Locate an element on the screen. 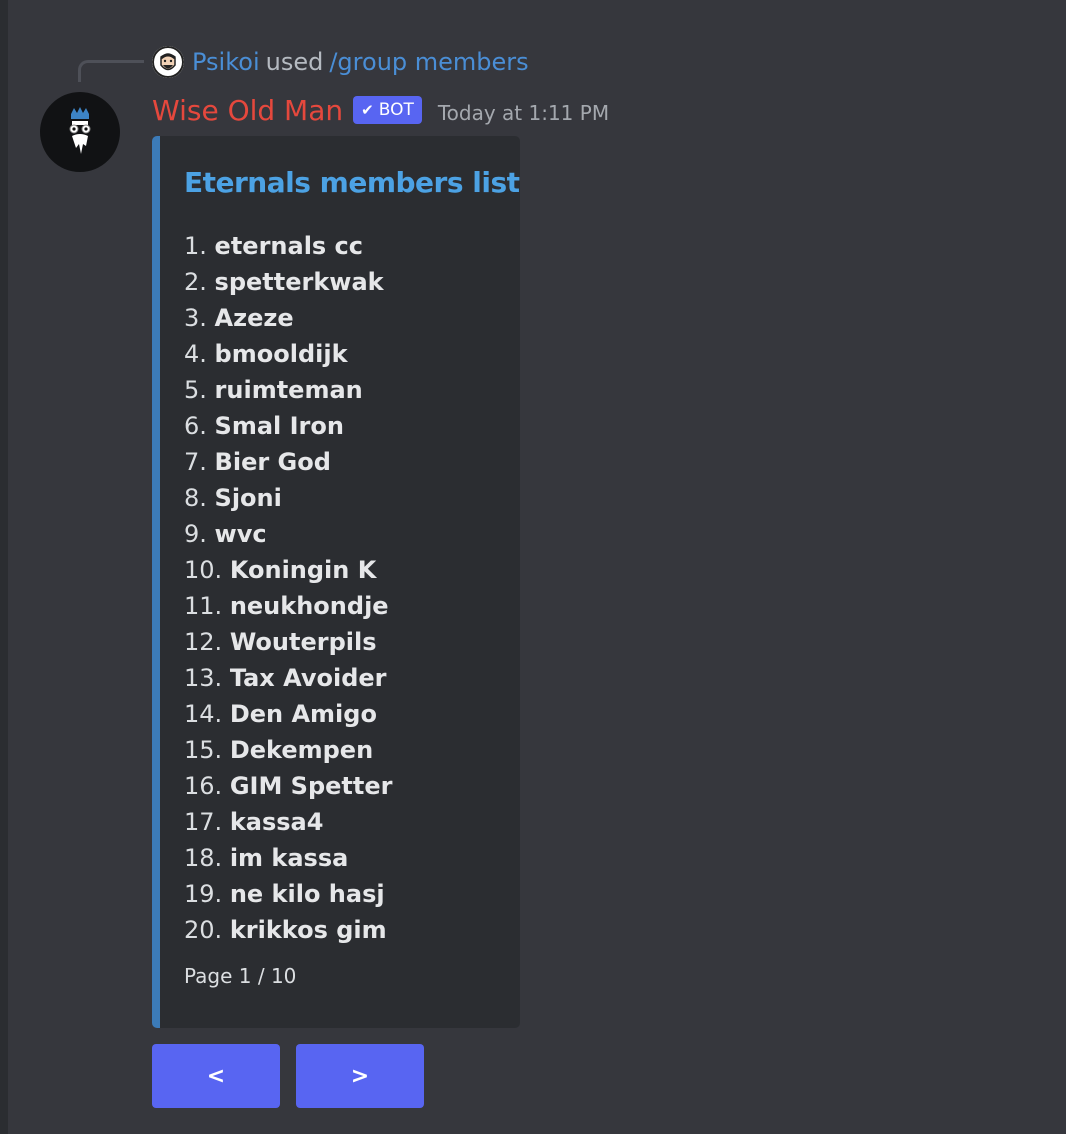 The height and width of the screenshot is (1134, 1066). member-list-item: 17. kassa4 is located at coordinates (288, 822).